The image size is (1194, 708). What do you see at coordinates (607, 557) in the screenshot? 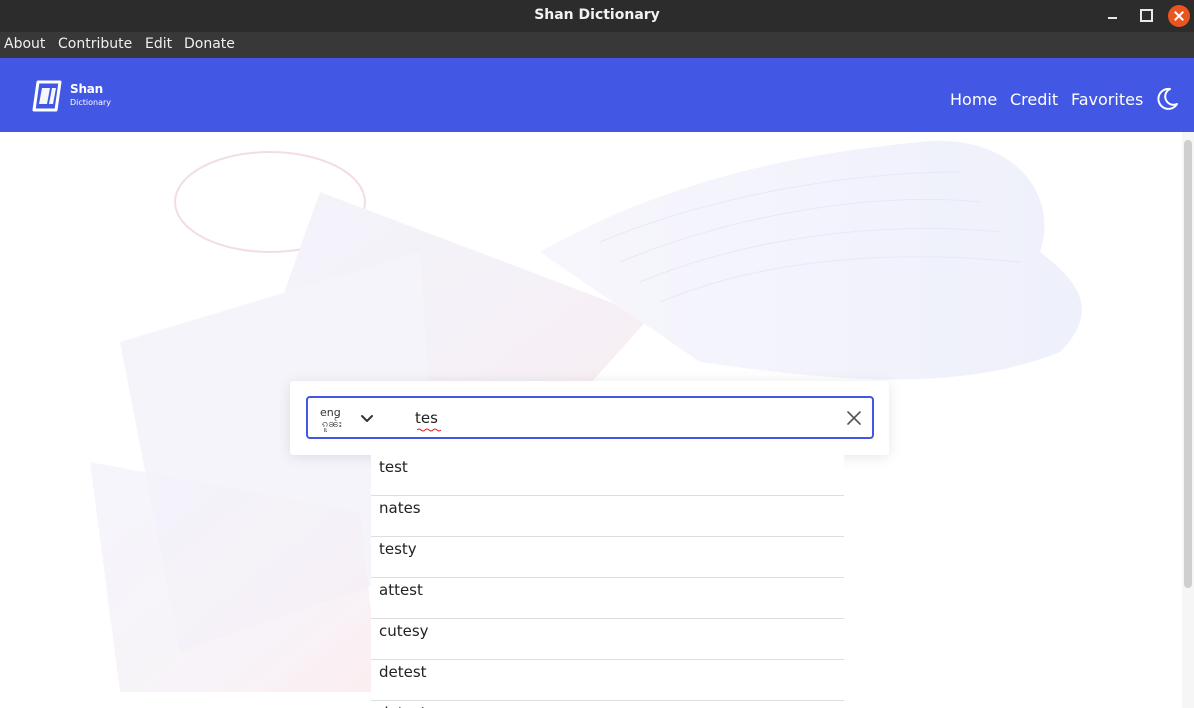
I see `suggestion-item: testy` at bounding box center [607, 557].